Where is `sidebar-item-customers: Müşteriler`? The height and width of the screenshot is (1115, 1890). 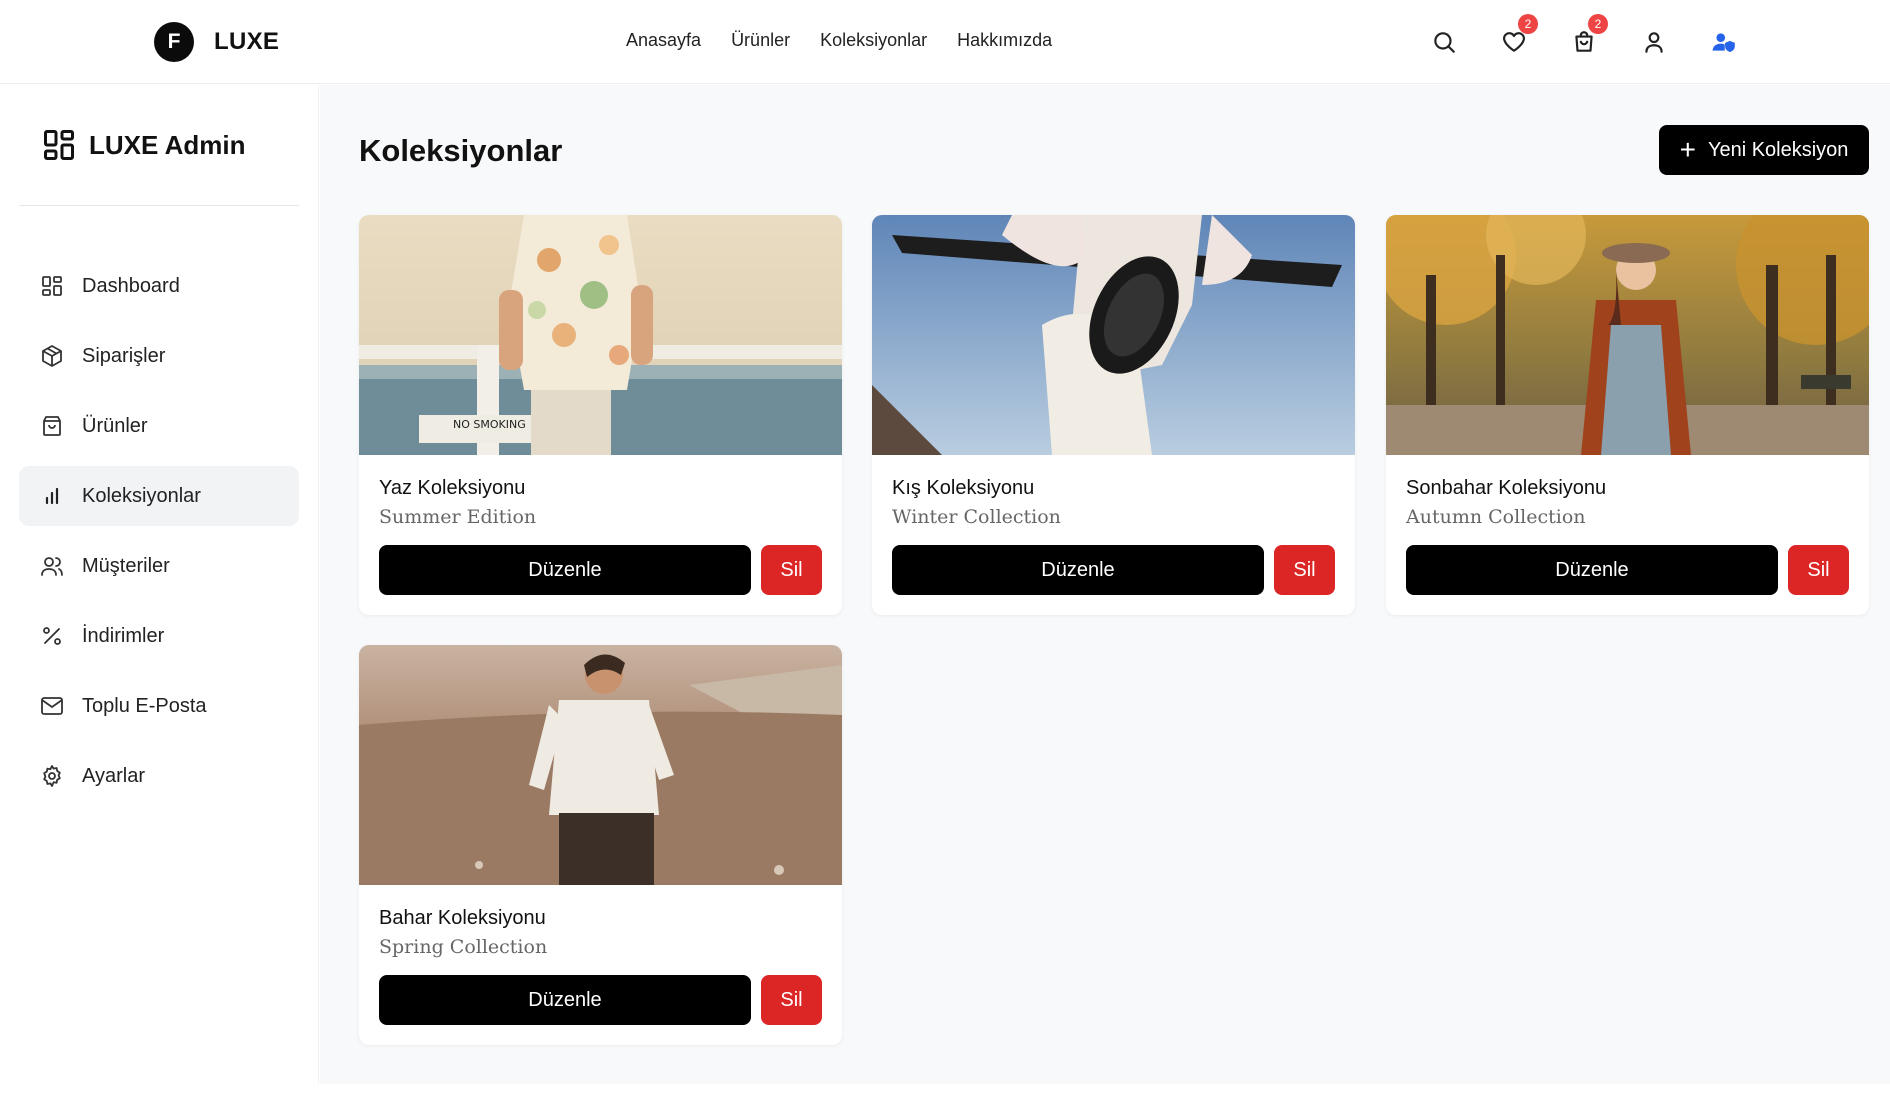 sidebar-item-customers: Müşteriler is located at coordinates (159, 566).